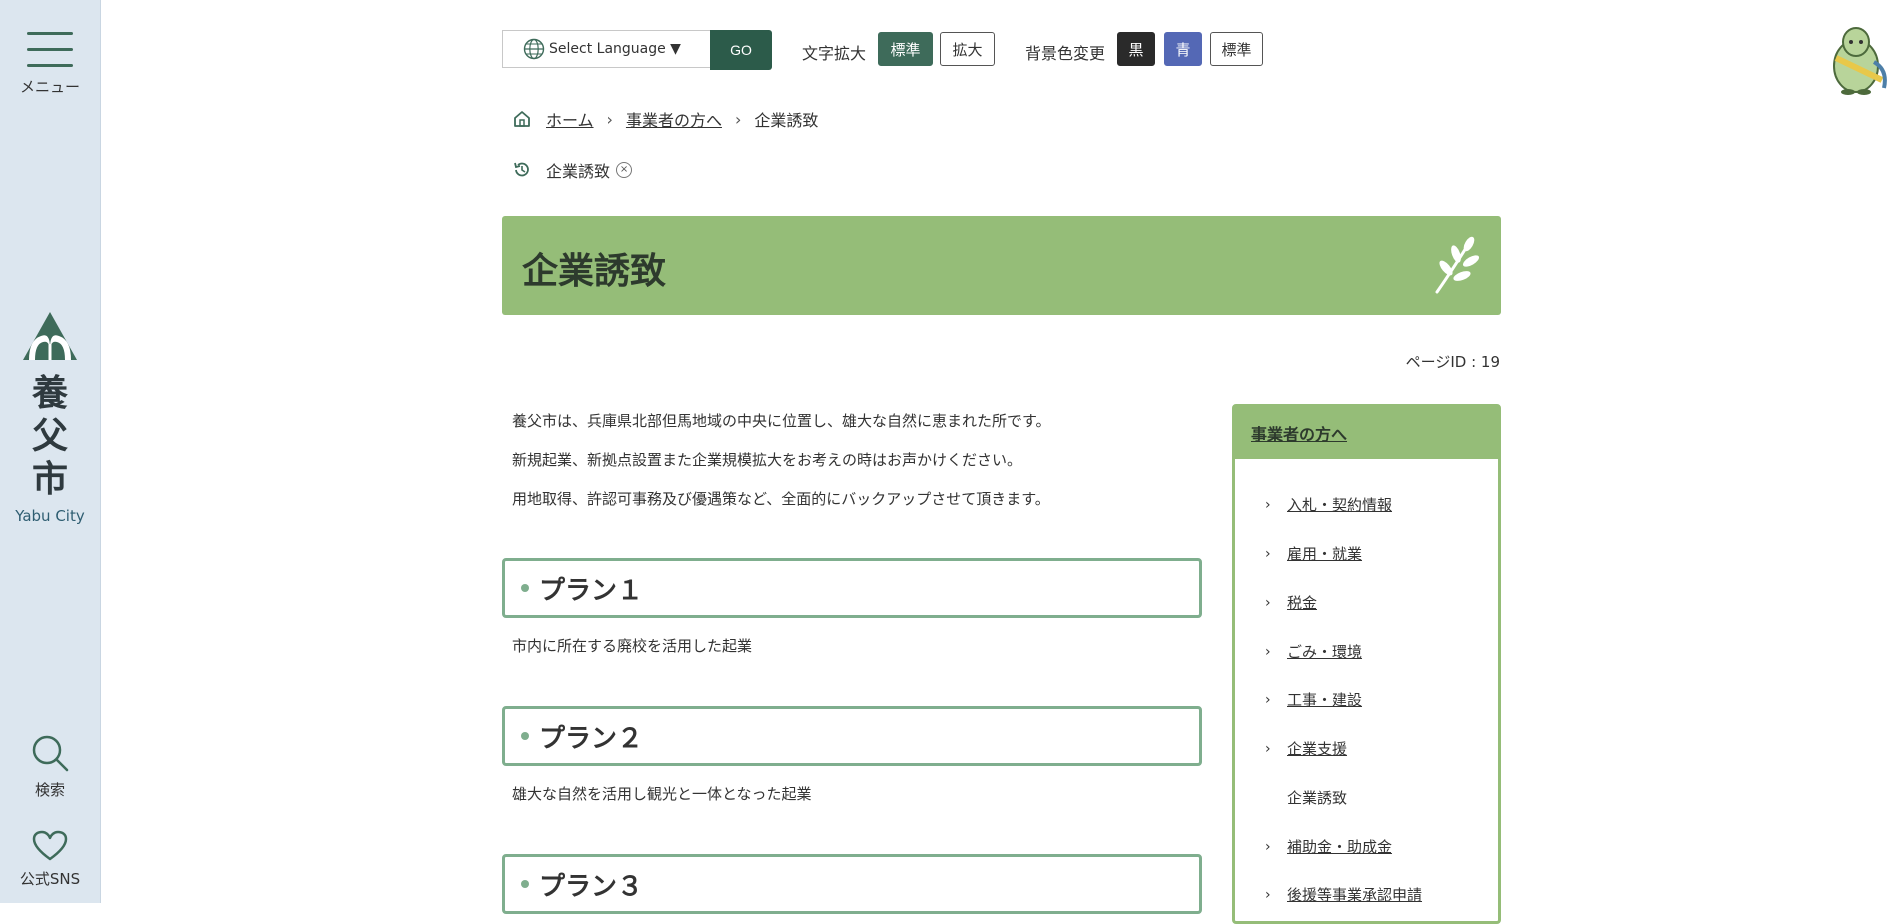  Describe the element at coordinates (1317, 748) in the screenshot. I see `side-nav-link: 企業支援` at that location.